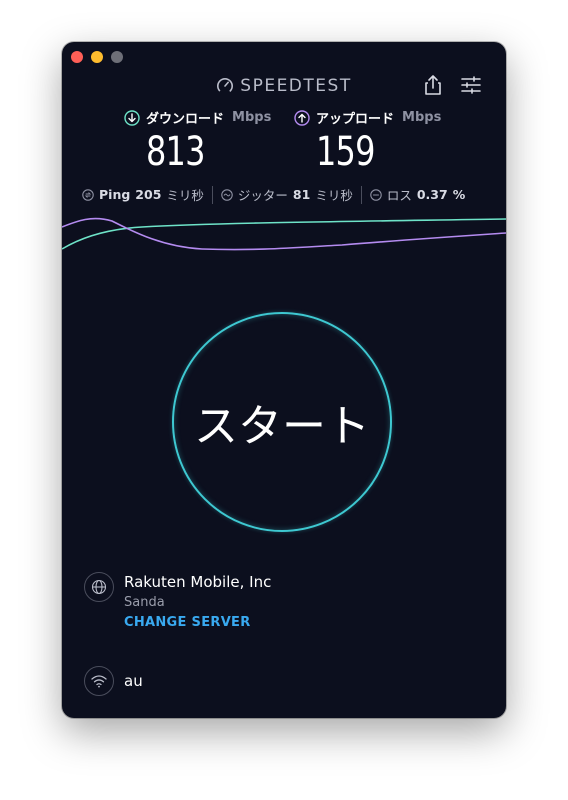 This screenshot has height=800, width=568. What do you see at coordinates (115, 194) in the screenshot?
I see `ping-label: Ping` at bounding box center [115, 194].